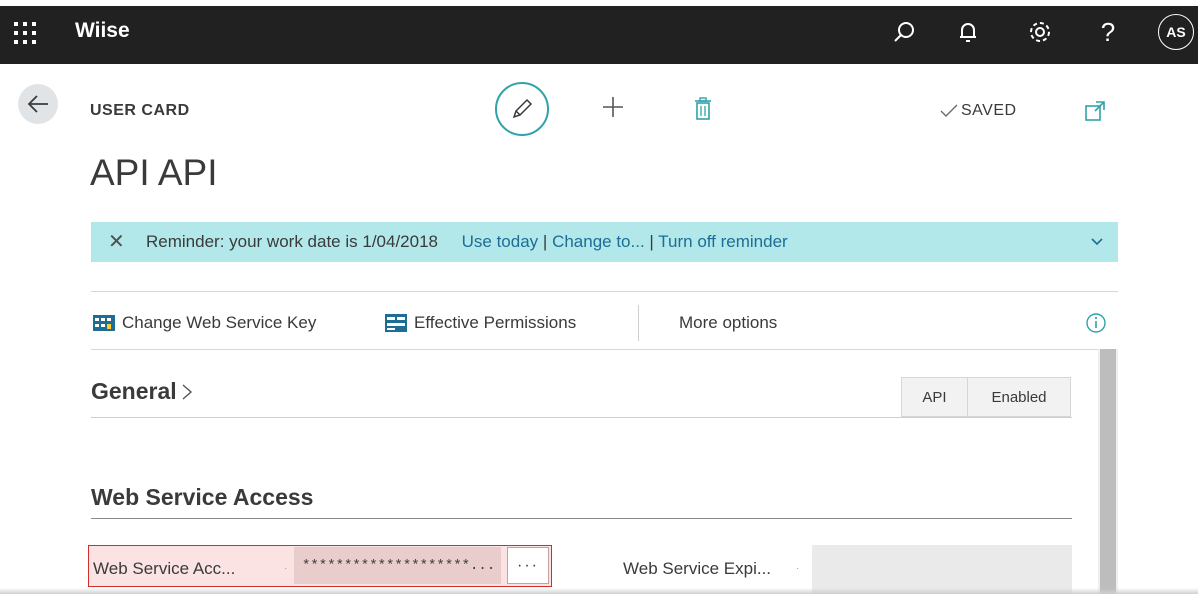  What do you see at coordinates (1040, 32) in the screenshot?
I see `gear-icon` at bounding box center [1040, 32].